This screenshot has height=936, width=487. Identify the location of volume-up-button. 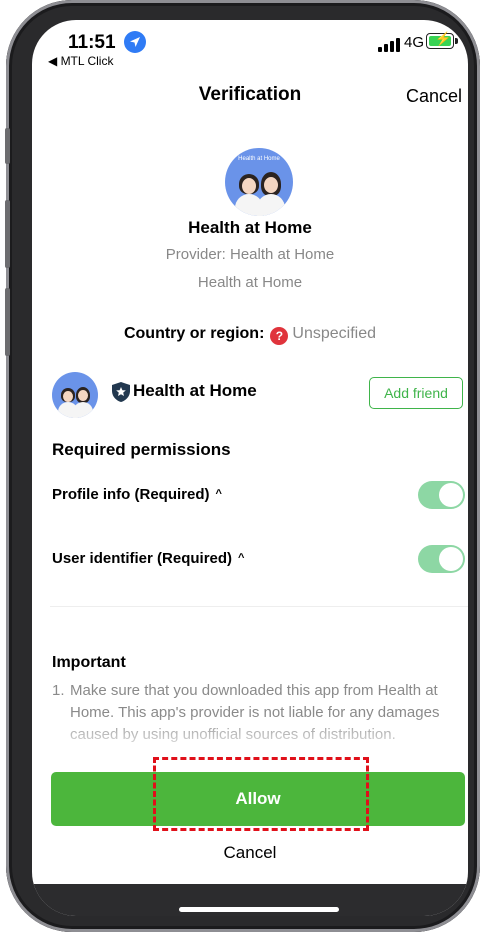
(7, 234).